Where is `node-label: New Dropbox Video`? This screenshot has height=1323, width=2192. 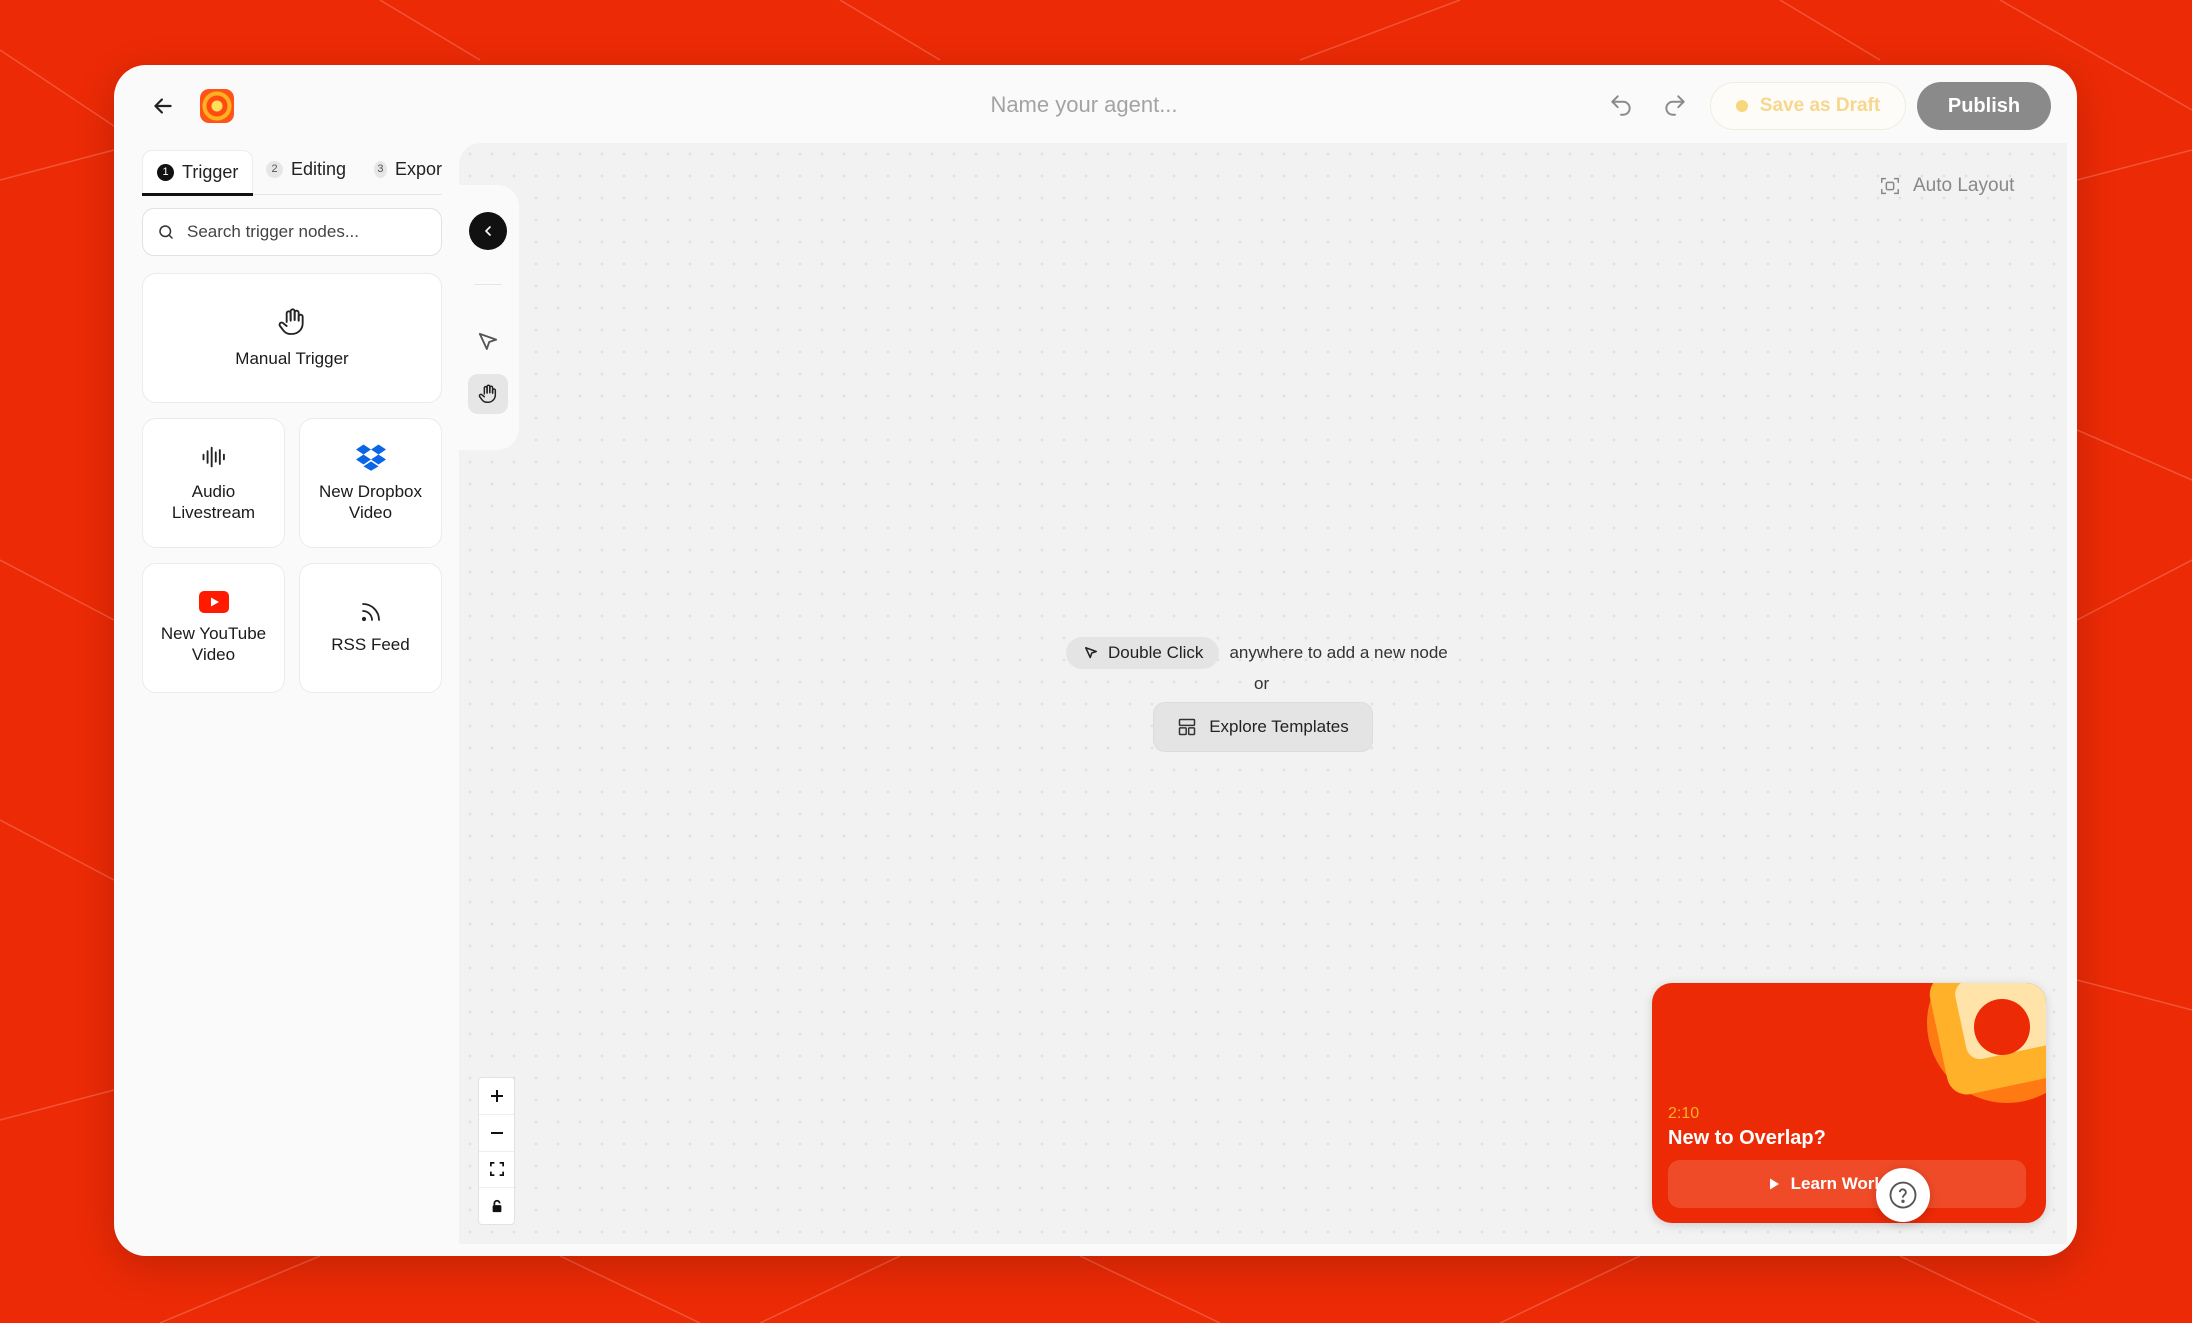
node-label: New Dropbox Video is located at coordinates (370, 501).